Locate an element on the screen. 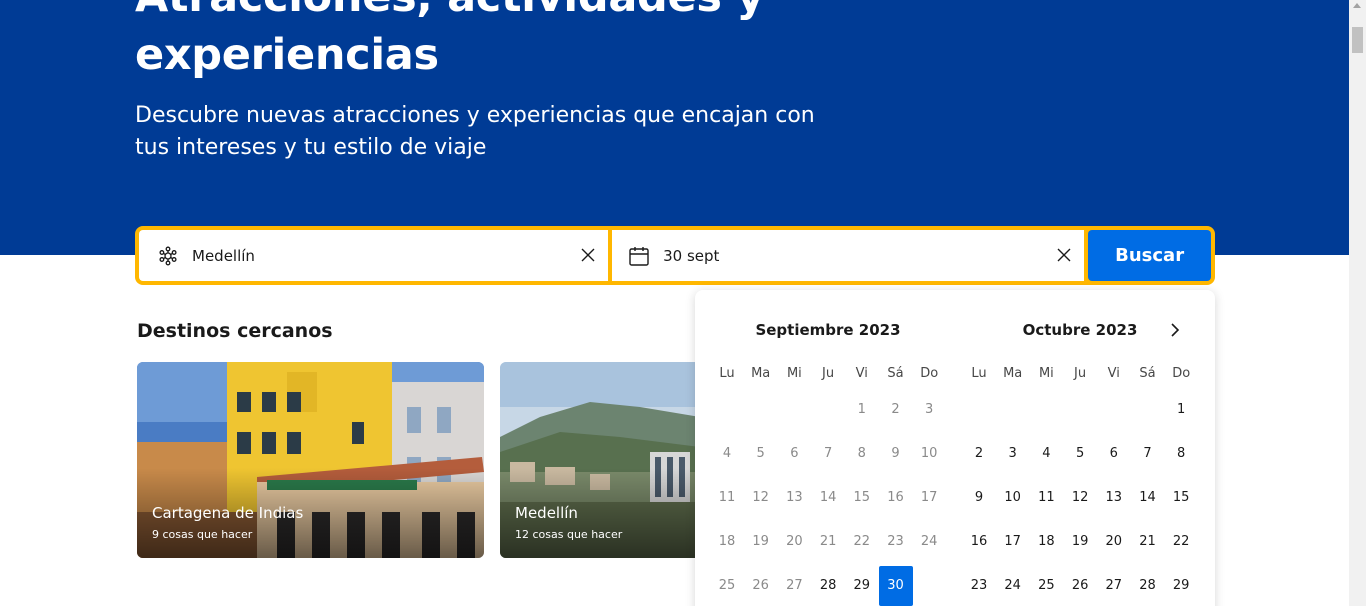 The width and height of the screenshot is (1366, 606). card-count: 12 cosas que hacer is located at coordinates (569, 534).